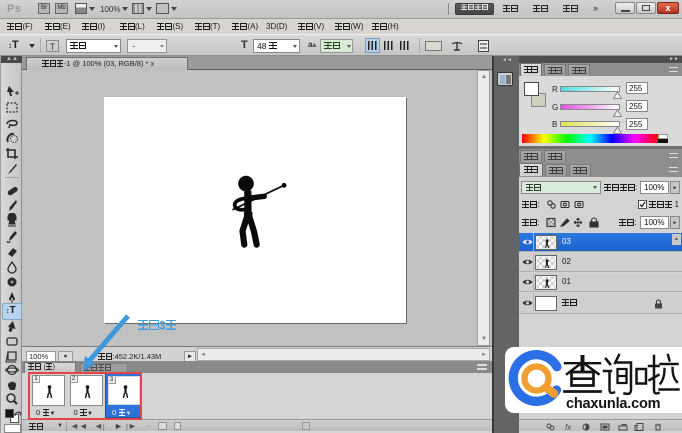  I want to click on svg-text: fx, so click(568, 427).